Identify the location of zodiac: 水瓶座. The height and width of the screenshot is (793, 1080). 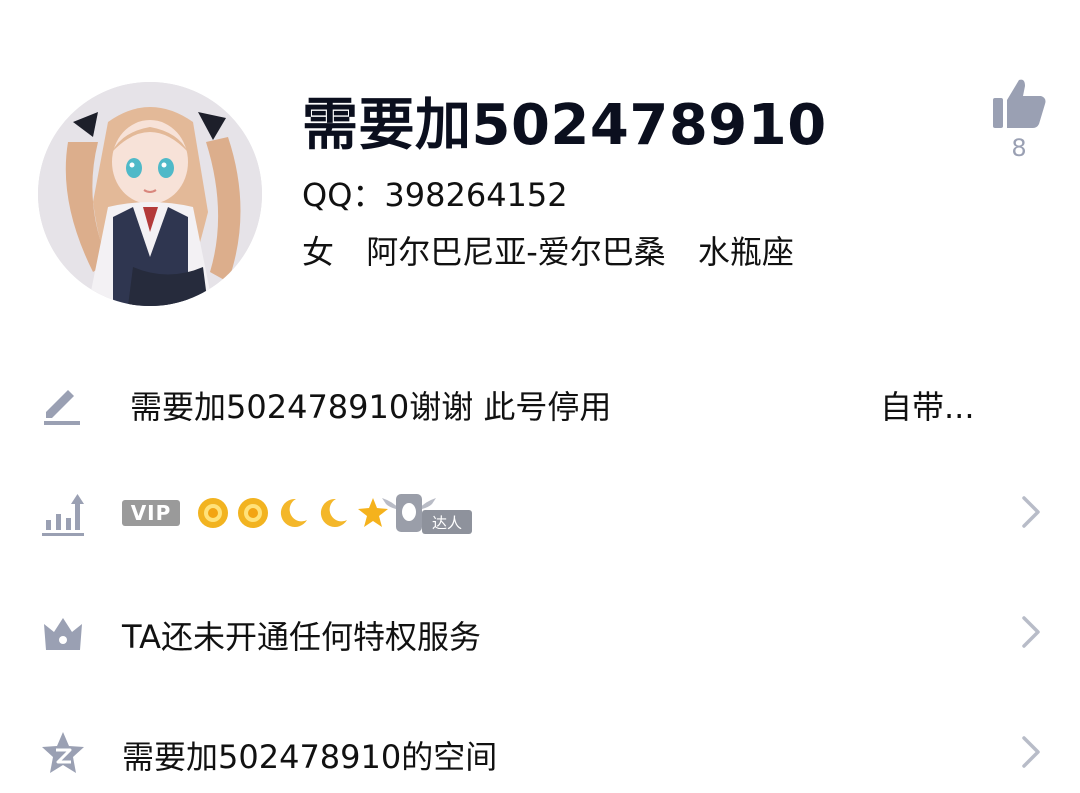
(745, 252).